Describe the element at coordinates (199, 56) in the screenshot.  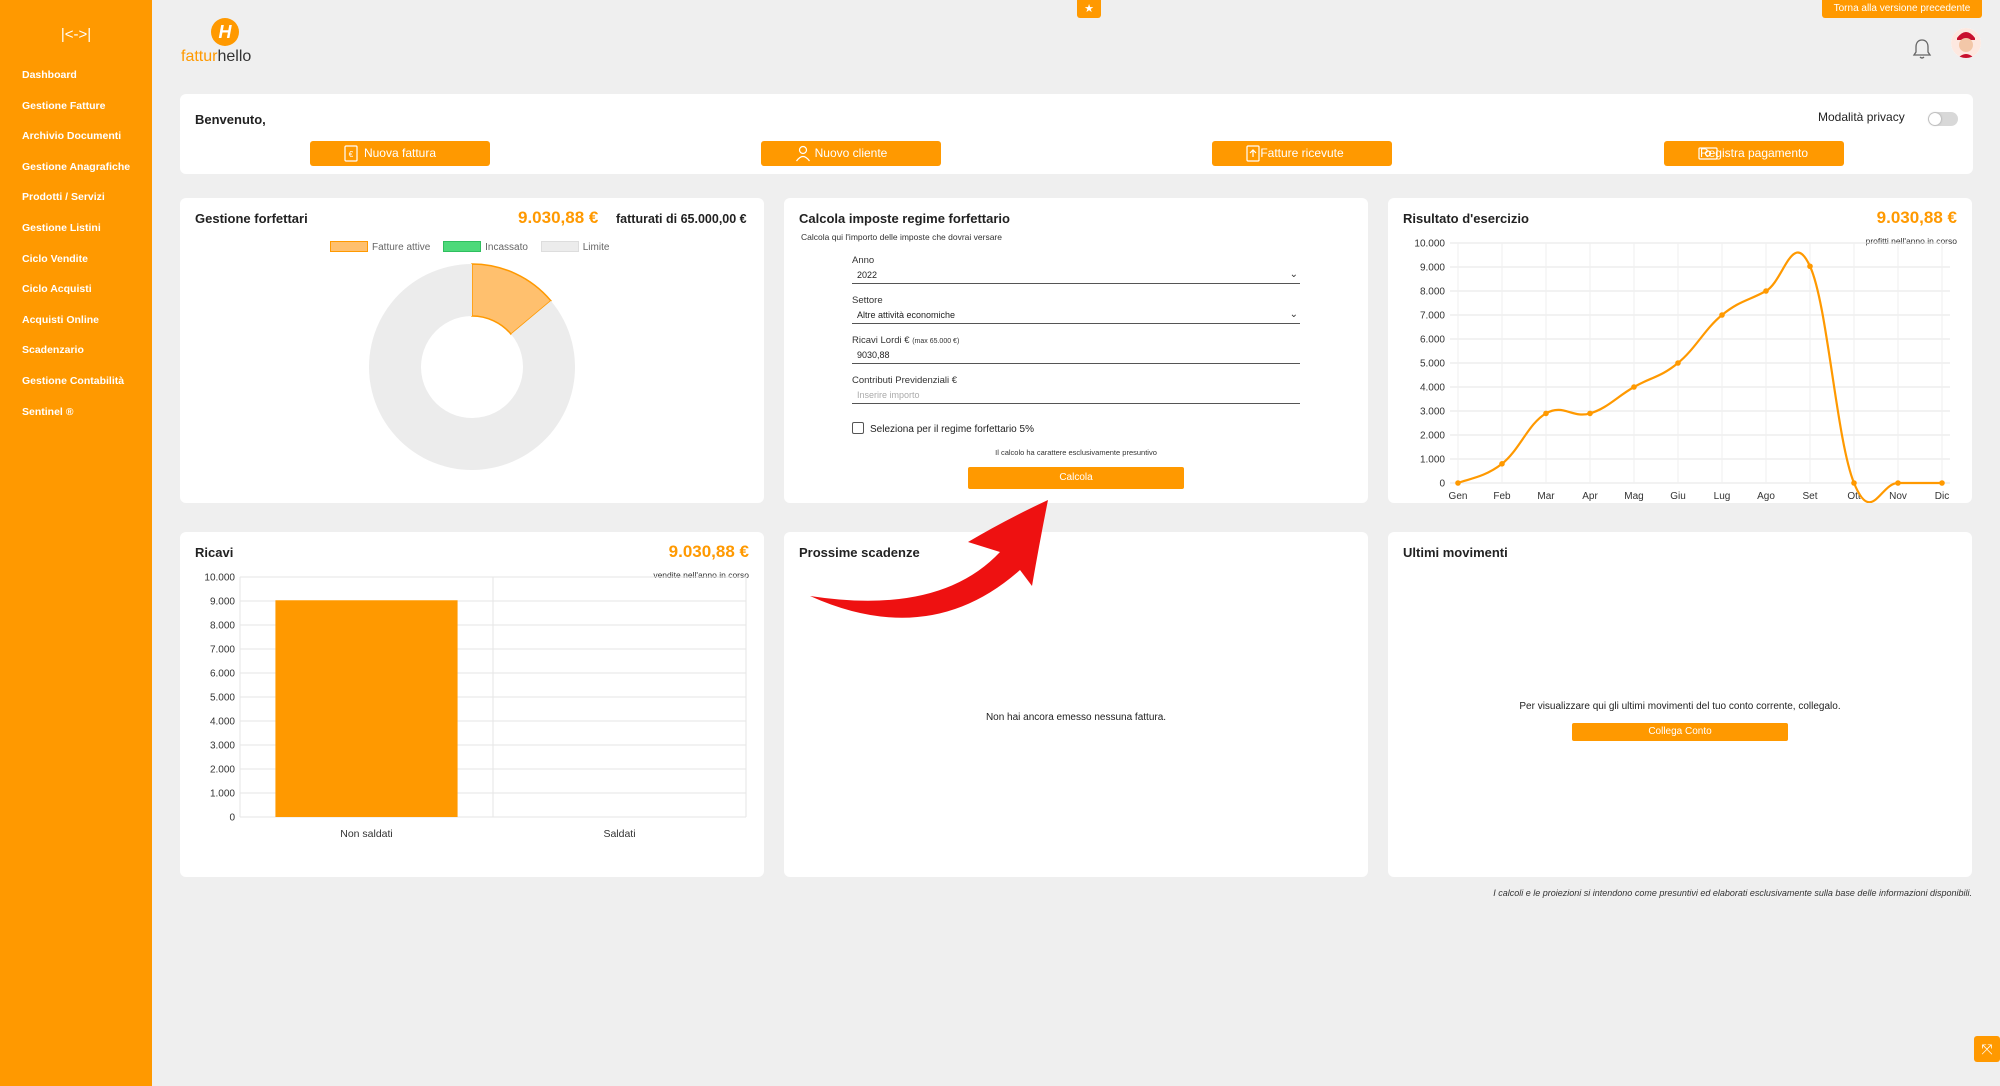
I see `logo-text-prefix: fattur` at that location.